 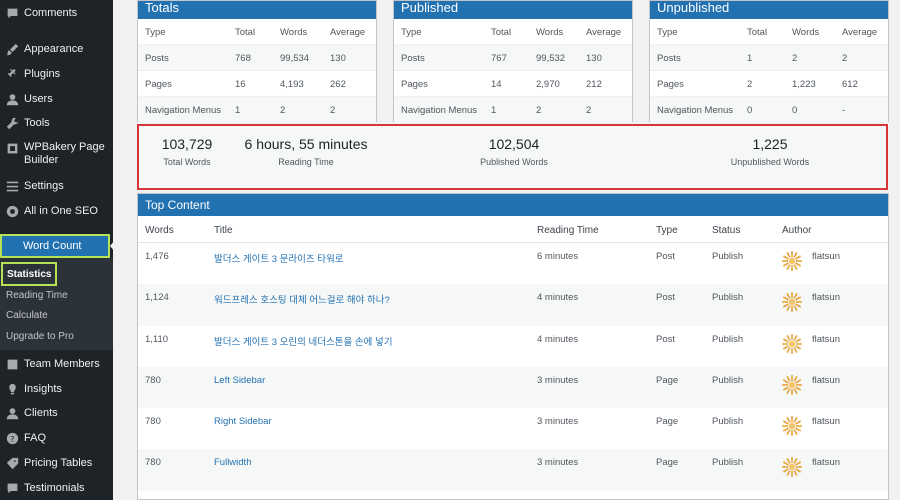 What do you see at coordinates (551, 58) in the screenshot?
I see `row-words: 99,532` at bounding box center [551, 58].